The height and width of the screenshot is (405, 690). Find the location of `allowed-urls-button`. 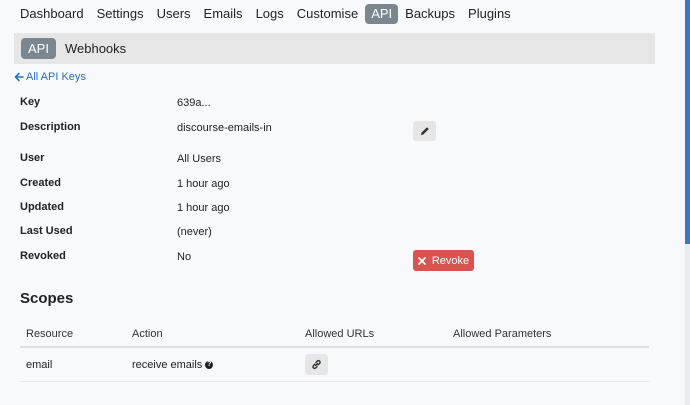

allowed-urls-button is located at coordinates (316, 364).